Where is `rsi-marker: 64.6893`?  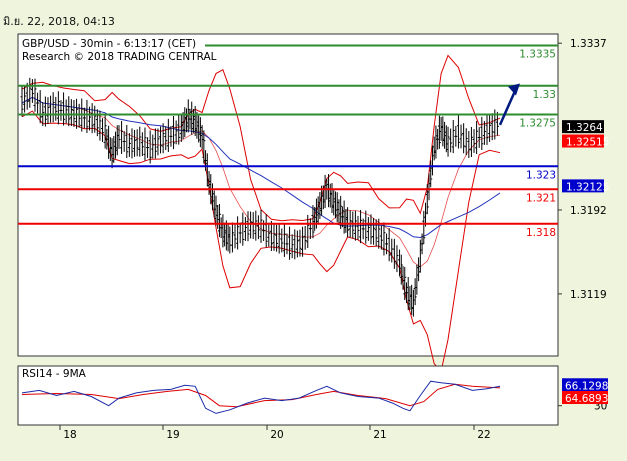
rsi-marker: 64.6893 is located at coordinates (585, 398).